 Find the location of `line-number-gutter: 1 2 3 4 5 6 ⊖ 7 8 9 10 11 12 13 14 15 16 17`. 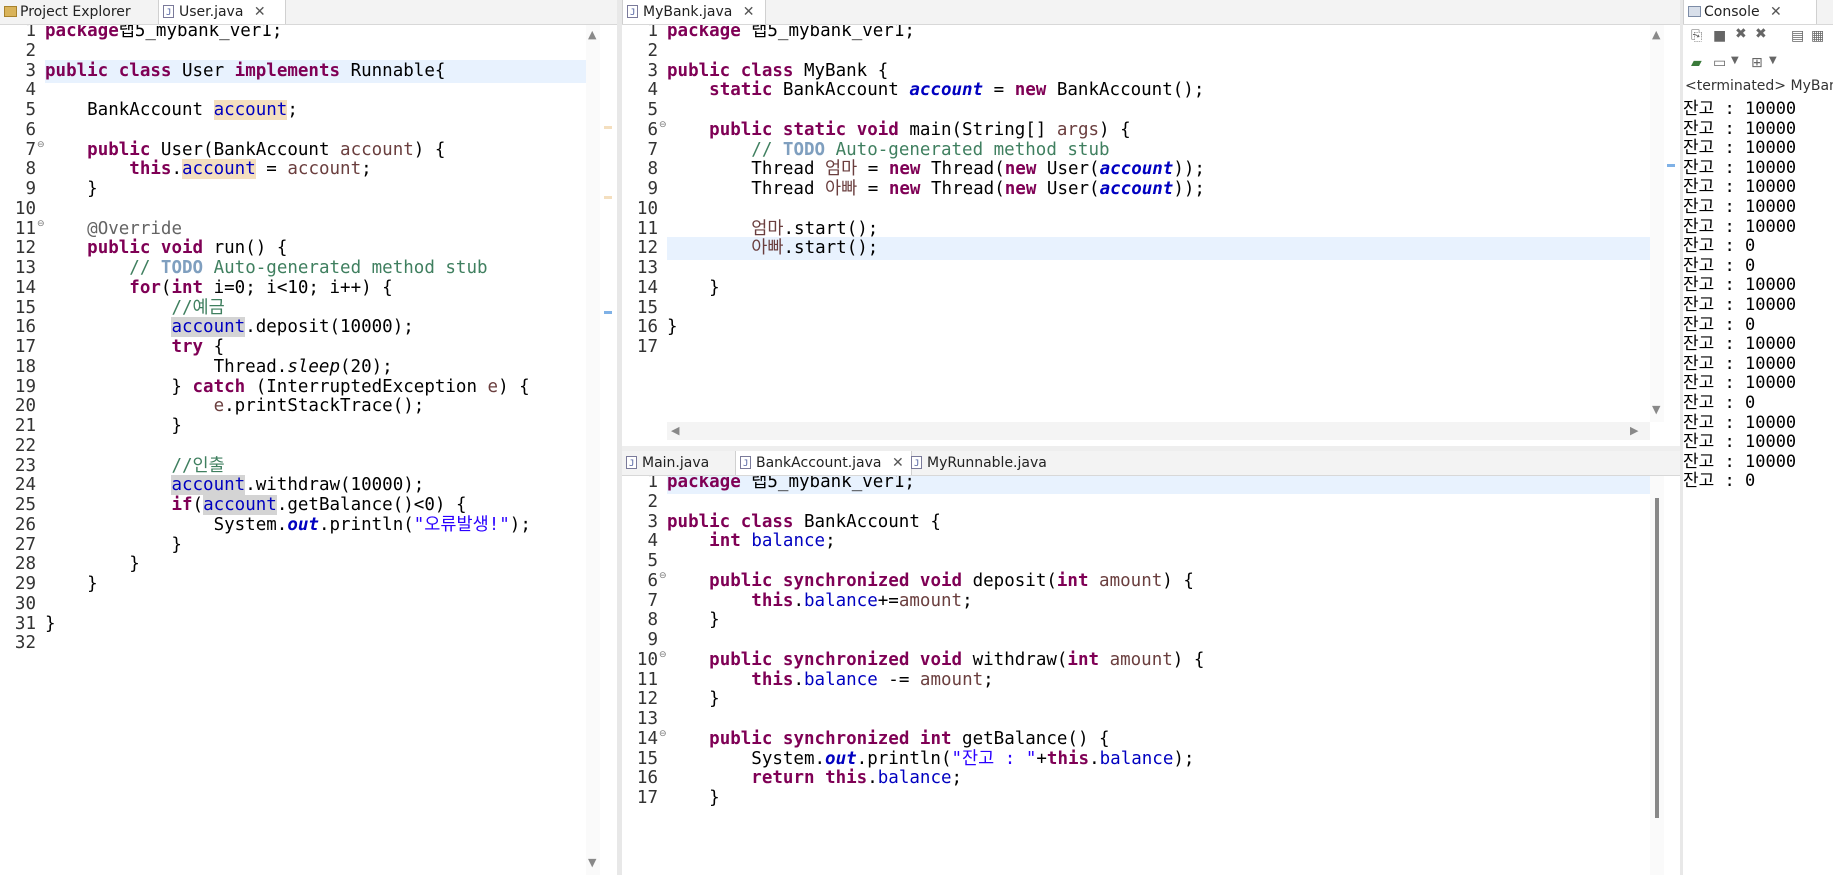

line-number-gutter: 1 2 3 4 5 6 ⊖ 7 8 9 10 11 12 13 14 15 16 17 is located at coordinates (644, 223).